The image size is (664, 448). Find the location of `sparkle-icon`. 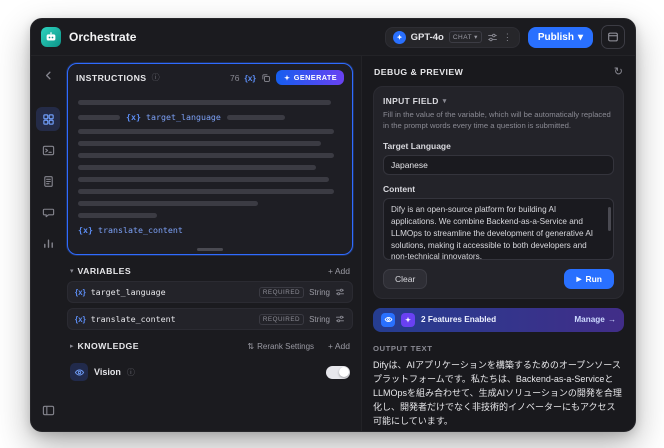

sparkle-icon is located at coordinates (287, 78).